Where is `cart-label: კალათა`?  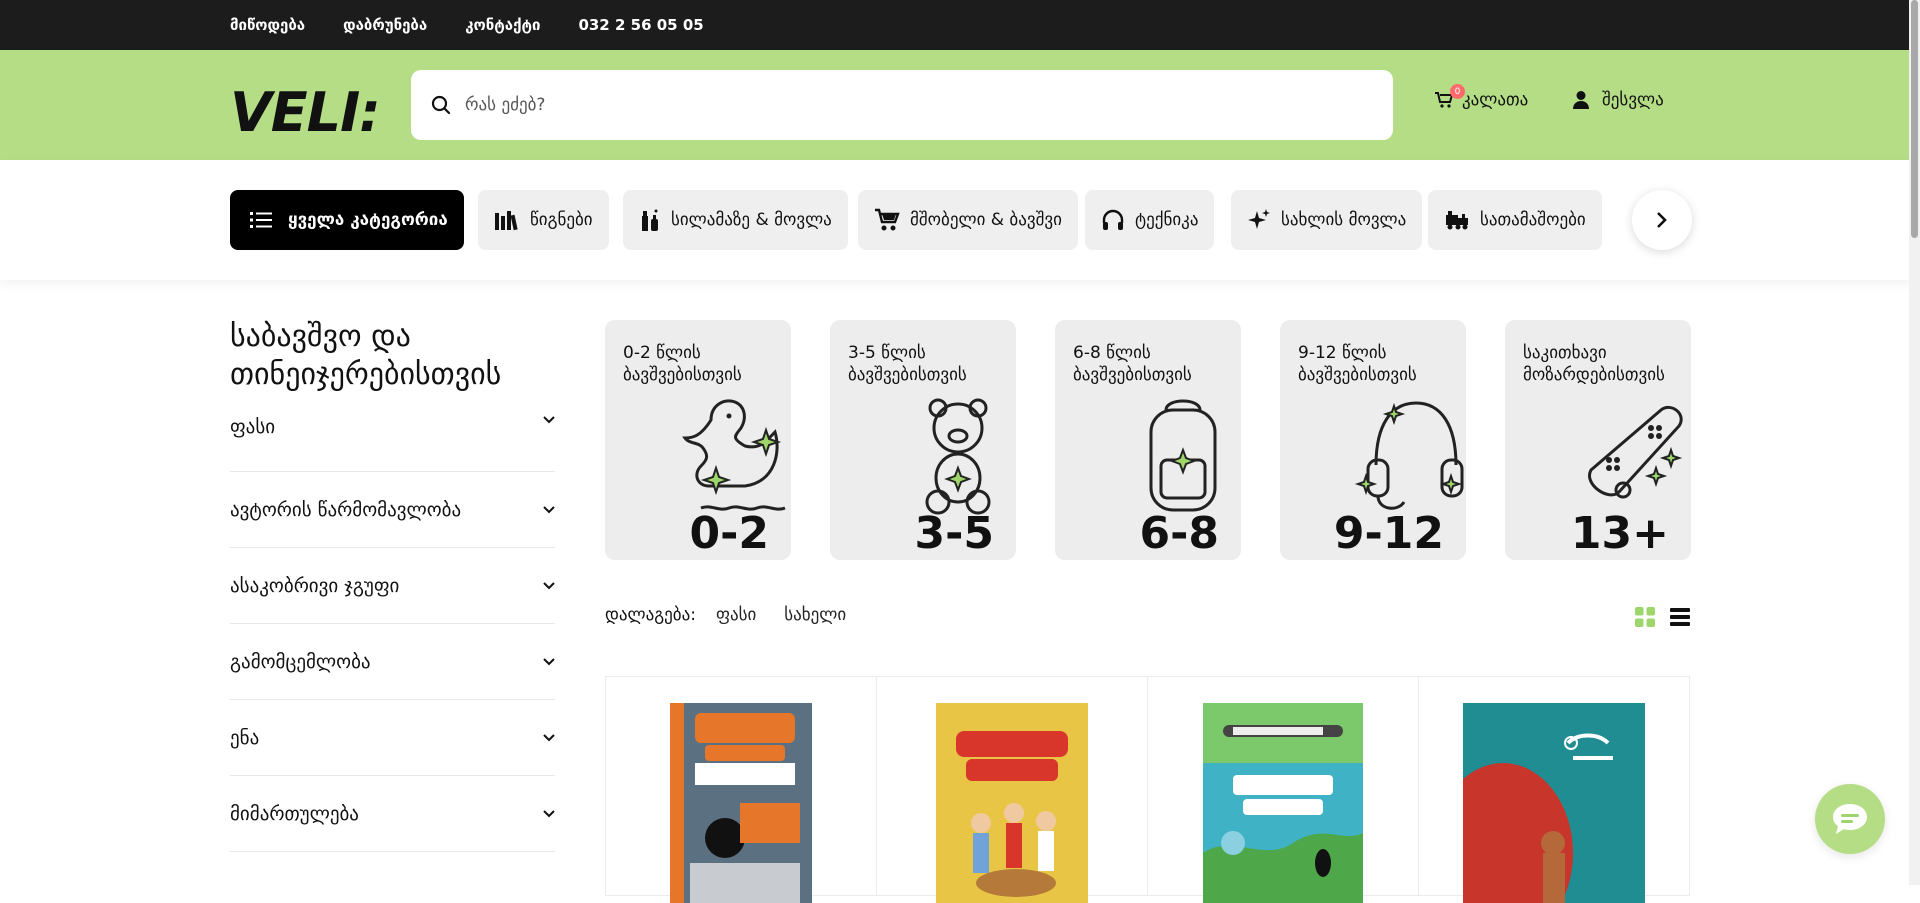 cart-label: კალათა is located at coordinates (1495, 100).